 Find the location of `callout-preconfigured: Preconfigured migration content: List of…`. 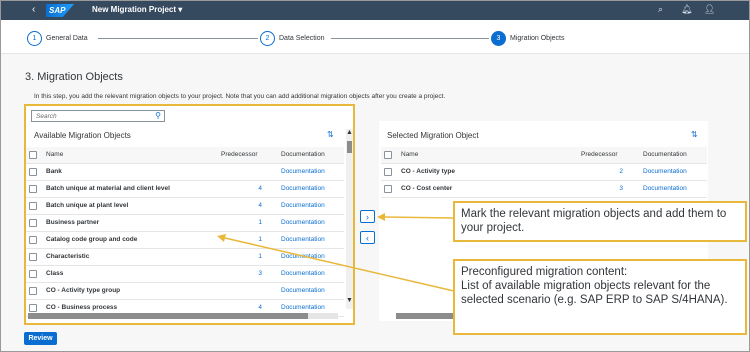

callout-preconfigured: Preconfigured migration content: List of… is located at coordinates (600, 297).